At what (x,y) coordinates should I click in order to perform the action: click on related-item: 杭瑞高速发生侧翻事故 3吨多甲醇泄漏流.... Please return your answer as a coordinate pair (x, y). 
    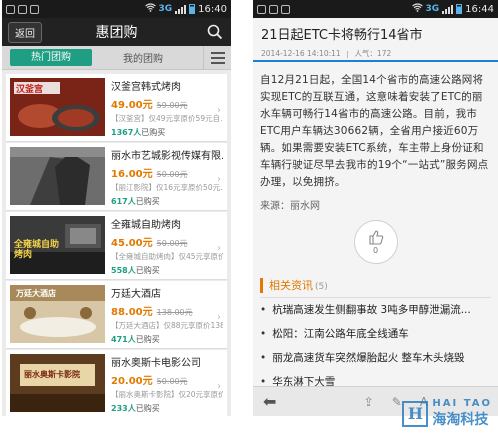
    Looking at the image, I should click on (375, 310).